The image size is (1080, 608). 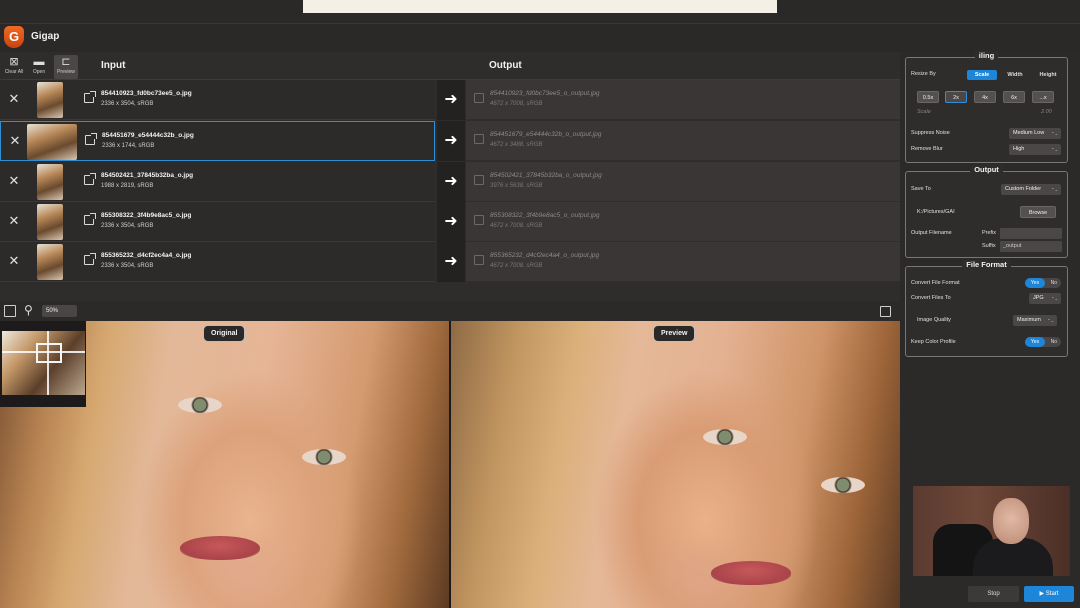 What do you see at coordinates (540, 26) in the screenshot?
I see `title-bar: G Gigap` at bounding box center [540, 26].